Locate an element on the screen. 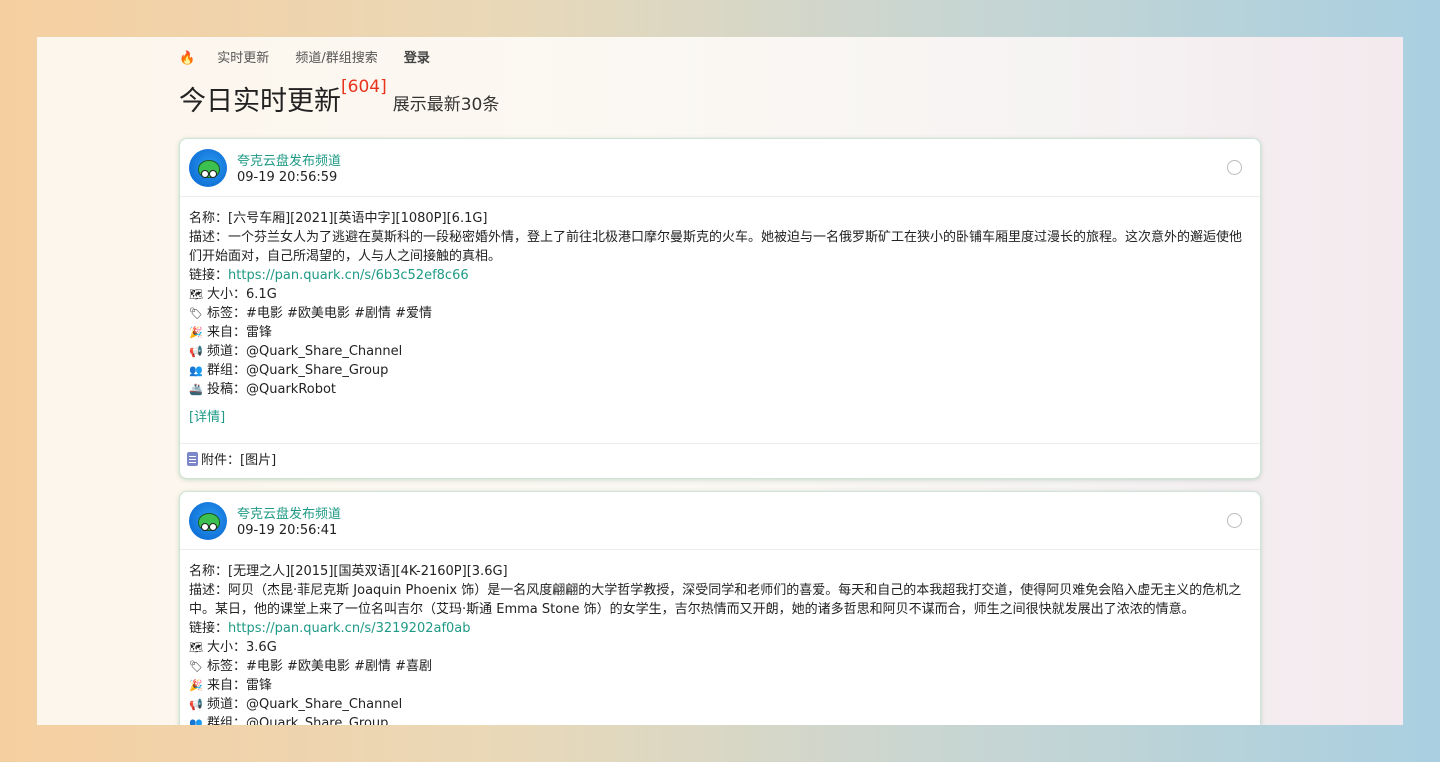  nav-channel-search: 频道/群组搜索 is located at coordinates (336, 58).